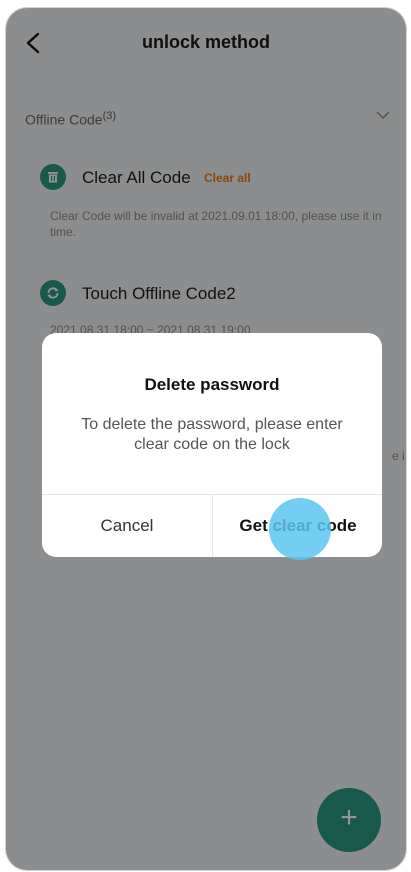 The width and height of the screenshot is (411, 872). Describe the element at coordinates (212, 384) in the screenshot. I see `dialog-title: Delete password` at that location.